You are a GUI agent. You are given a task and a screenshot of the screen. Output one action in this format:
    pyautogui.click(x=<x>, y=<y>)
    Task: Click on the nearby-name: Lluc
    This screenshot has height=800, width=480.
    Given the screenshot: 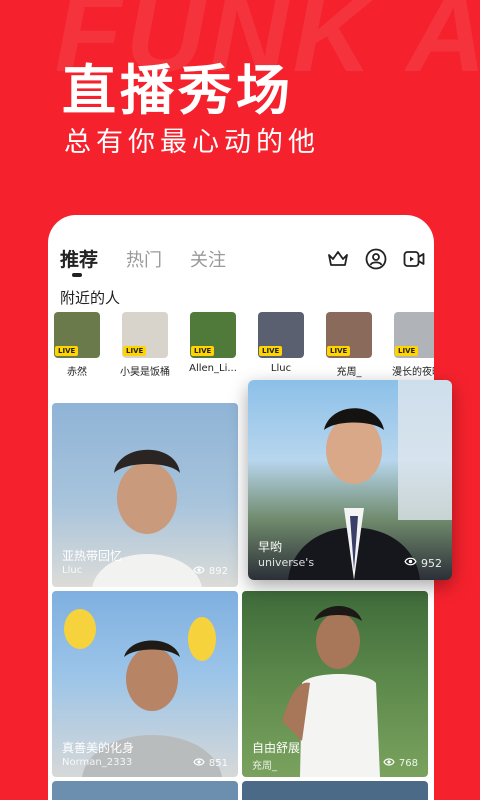 What is the action you would take?
    pyautogui.click(x=281, y=368)
    